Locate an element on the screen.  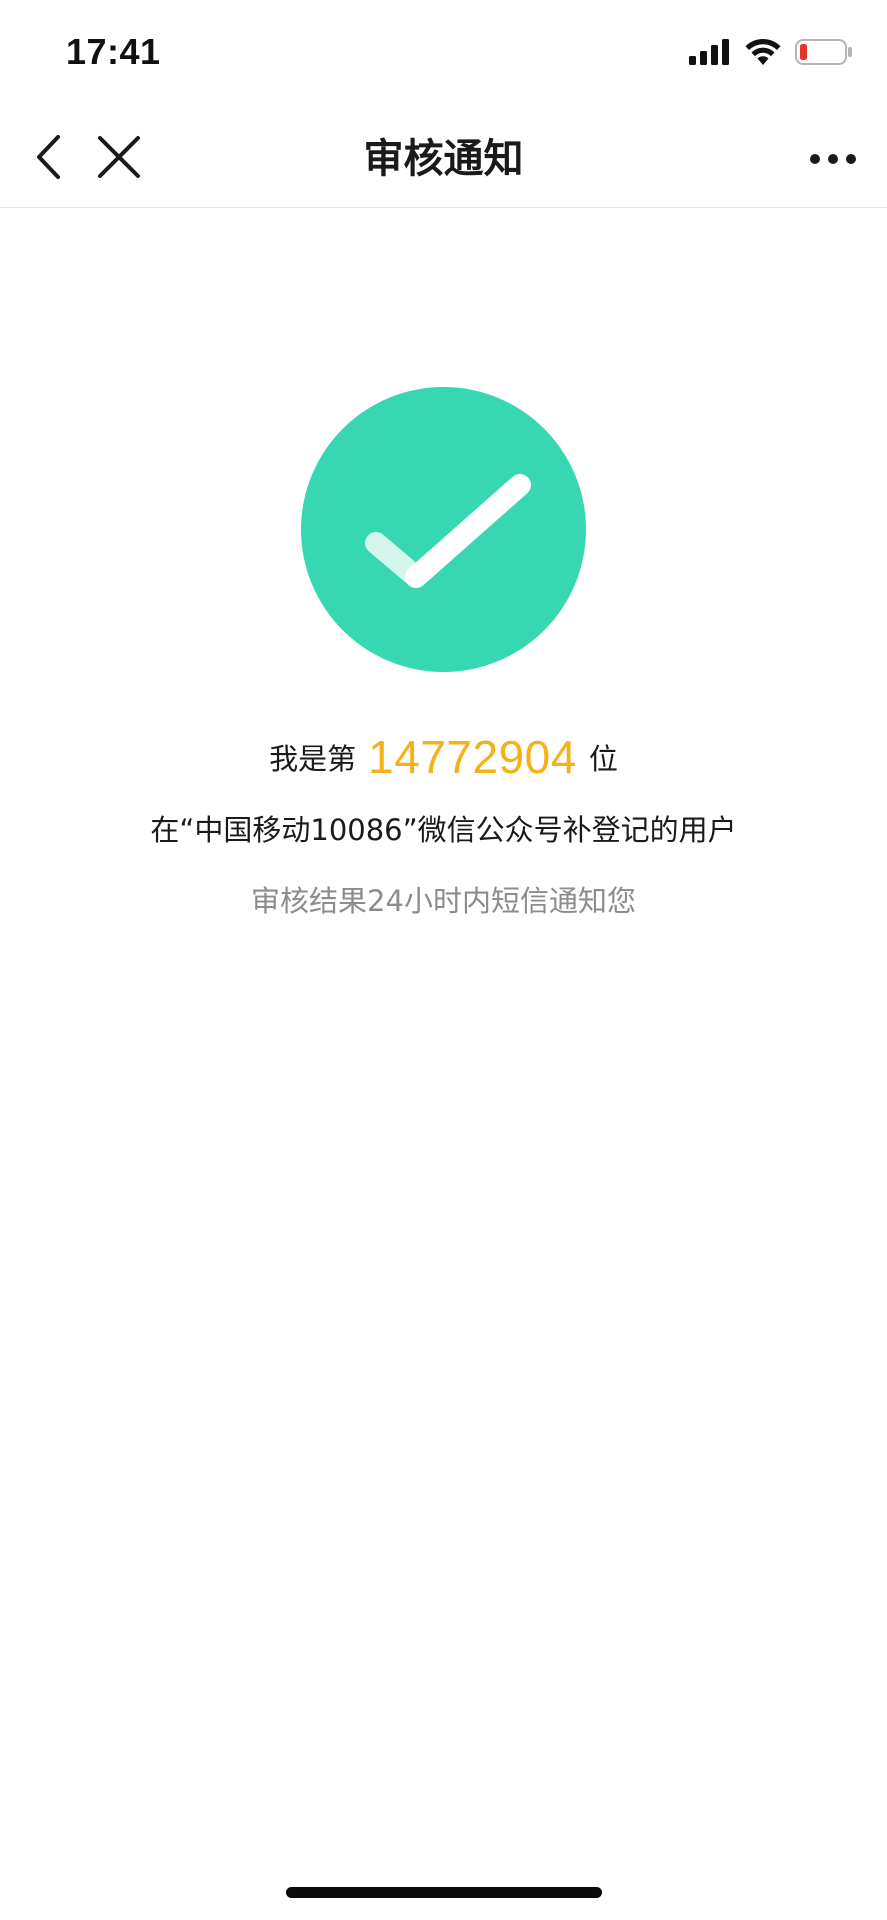
status-bar: 17:41 is located at coordinates (443, 55).